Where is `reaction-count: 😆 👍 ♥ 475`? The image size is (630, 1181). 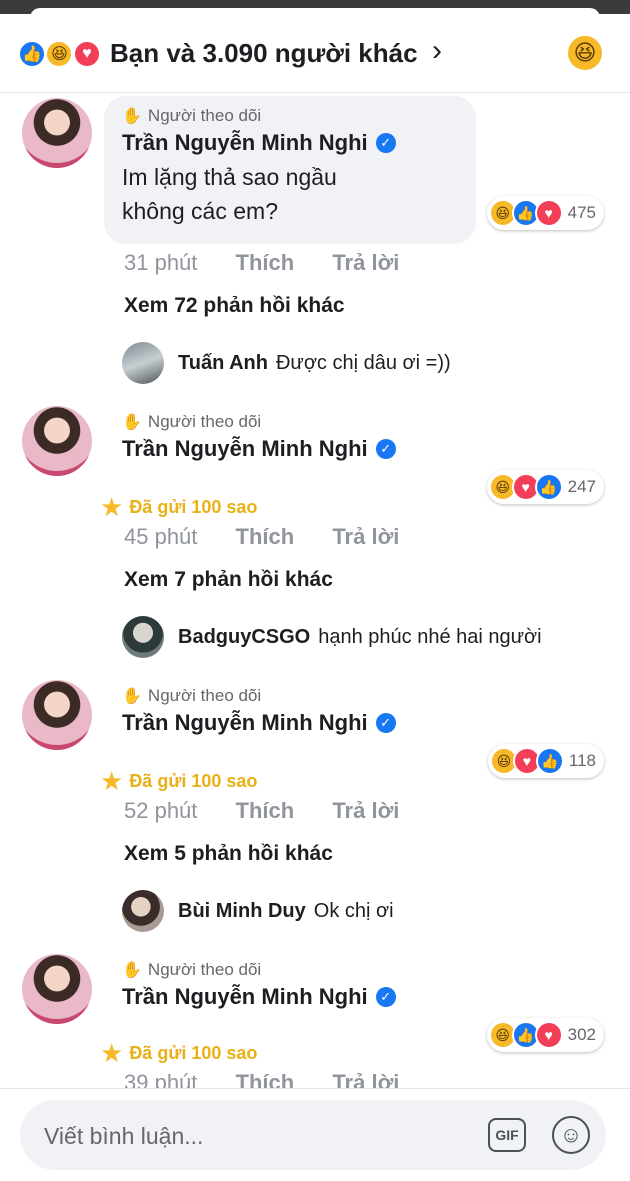
reaction-count: 😆 👍 ♥ 475 is located at coordinates (545, 213).